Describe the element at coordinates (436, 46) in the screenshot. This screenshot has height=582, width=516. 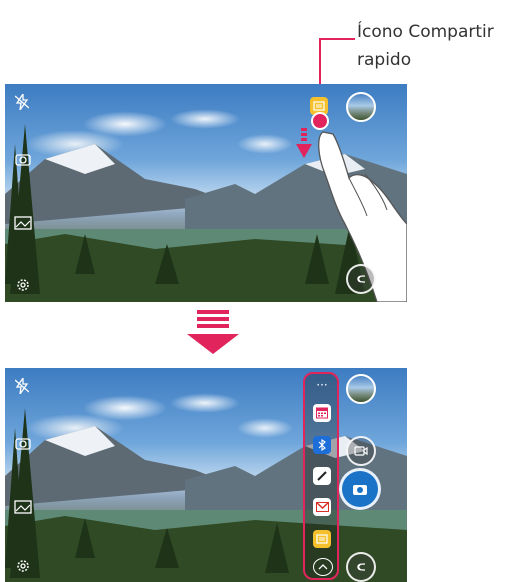
I see `annotation-label: Ícono Compartir rapido` at that location.